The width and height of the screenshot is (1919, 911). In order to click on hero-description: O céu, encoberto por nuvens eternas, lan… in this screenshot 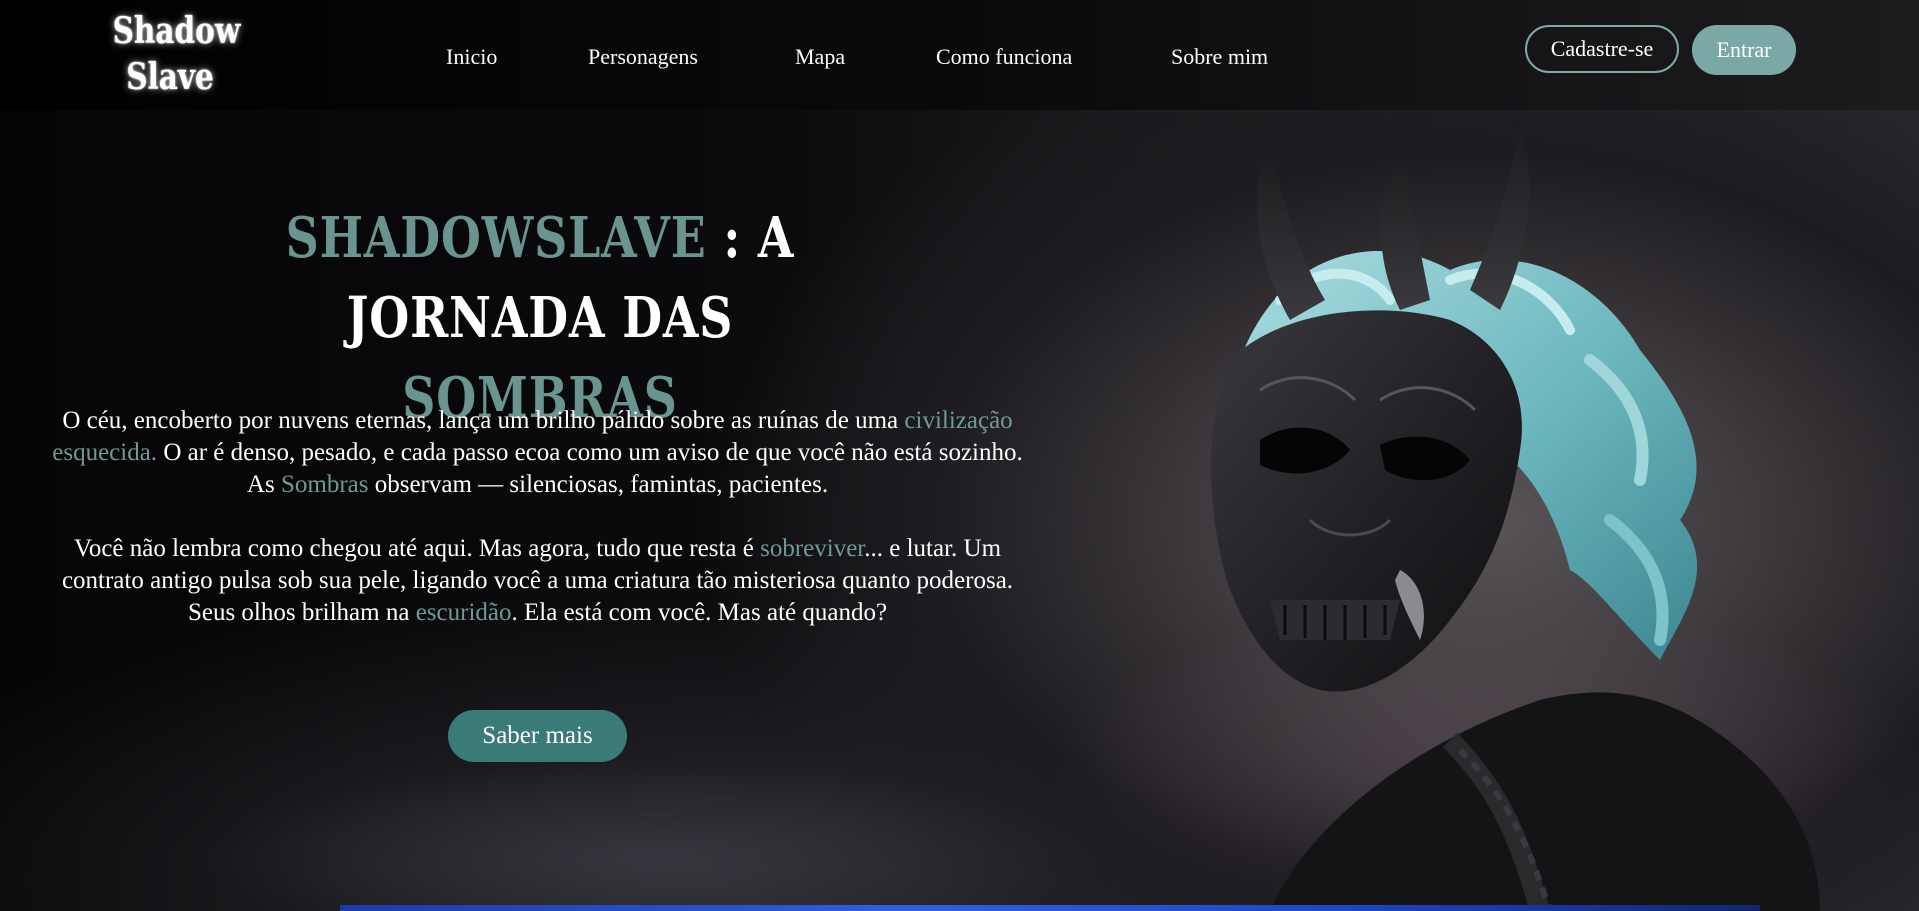, I will do `click(537, 533)`.